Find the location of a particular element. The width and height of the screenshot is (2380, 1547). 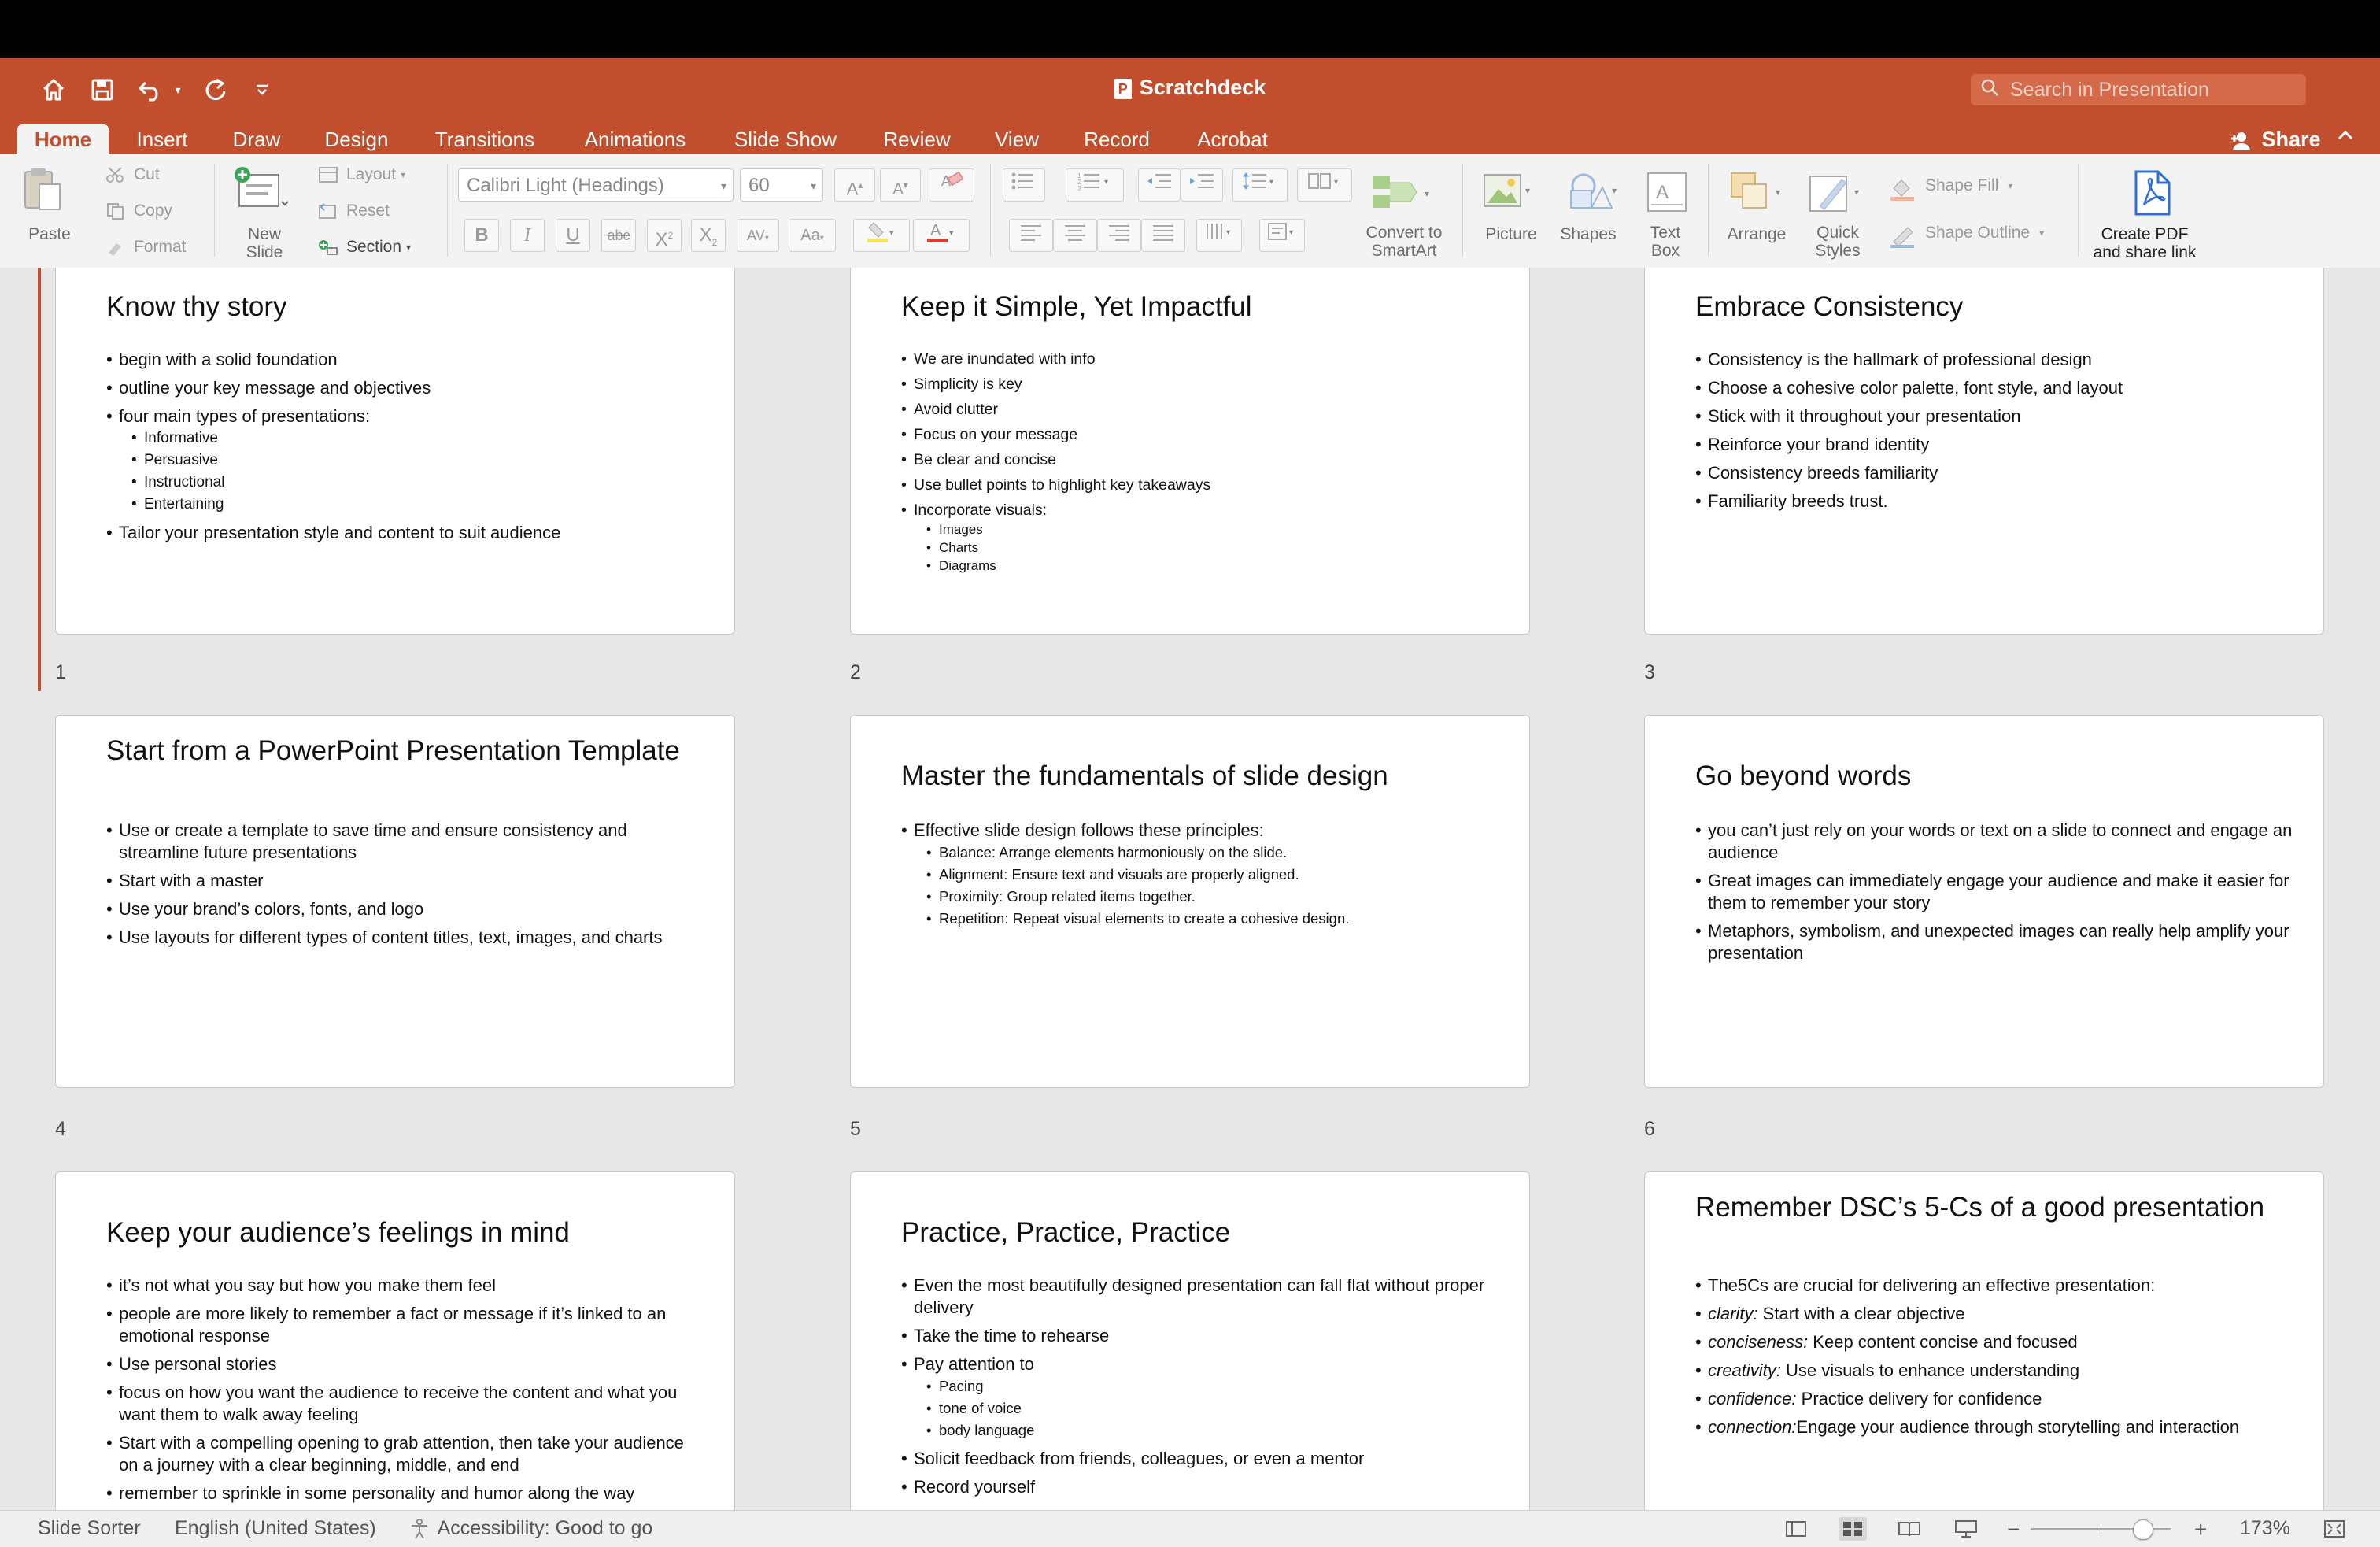

slide-show-view-icon is located at coordinates (1966, 1529).